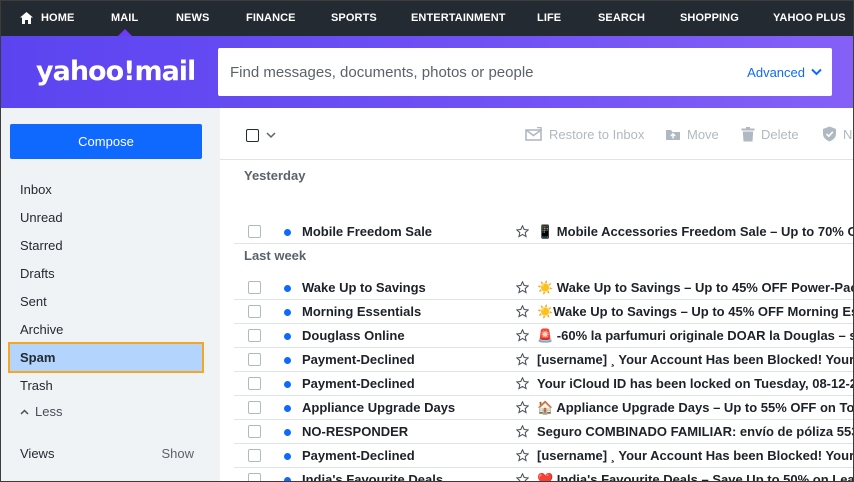 The image size is (854, 482). I want to click on nav-sports: SPORTS, so click(354, 18).